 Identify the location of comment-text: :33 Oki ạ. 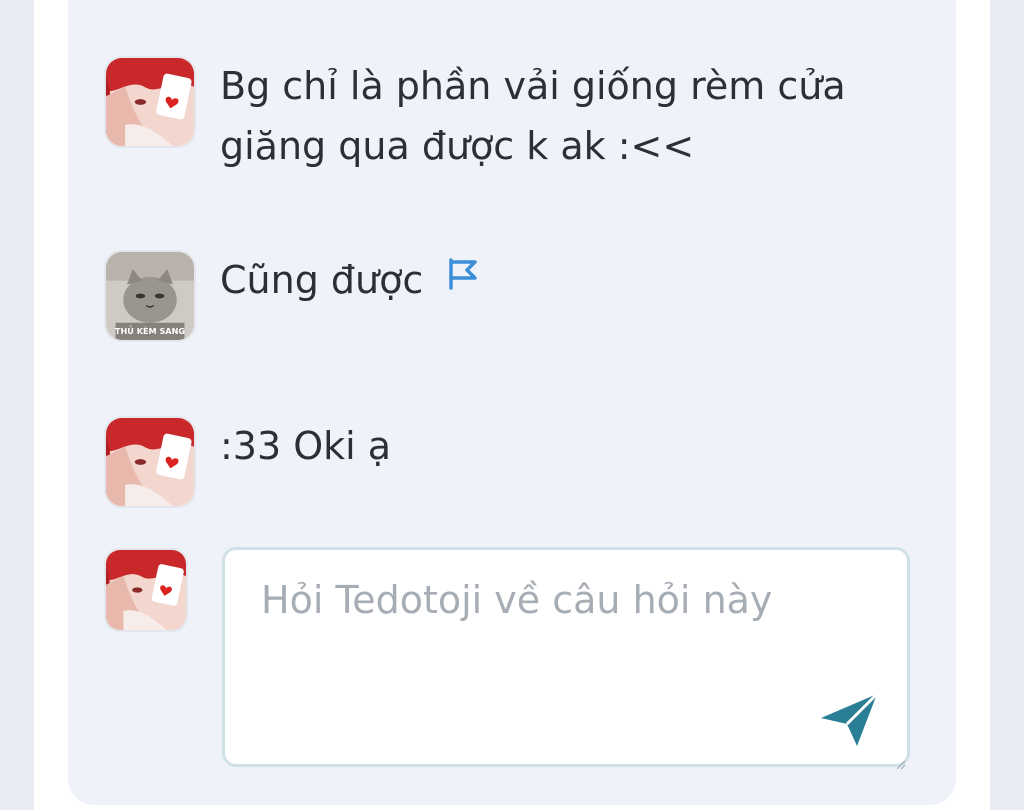
(305, 446).